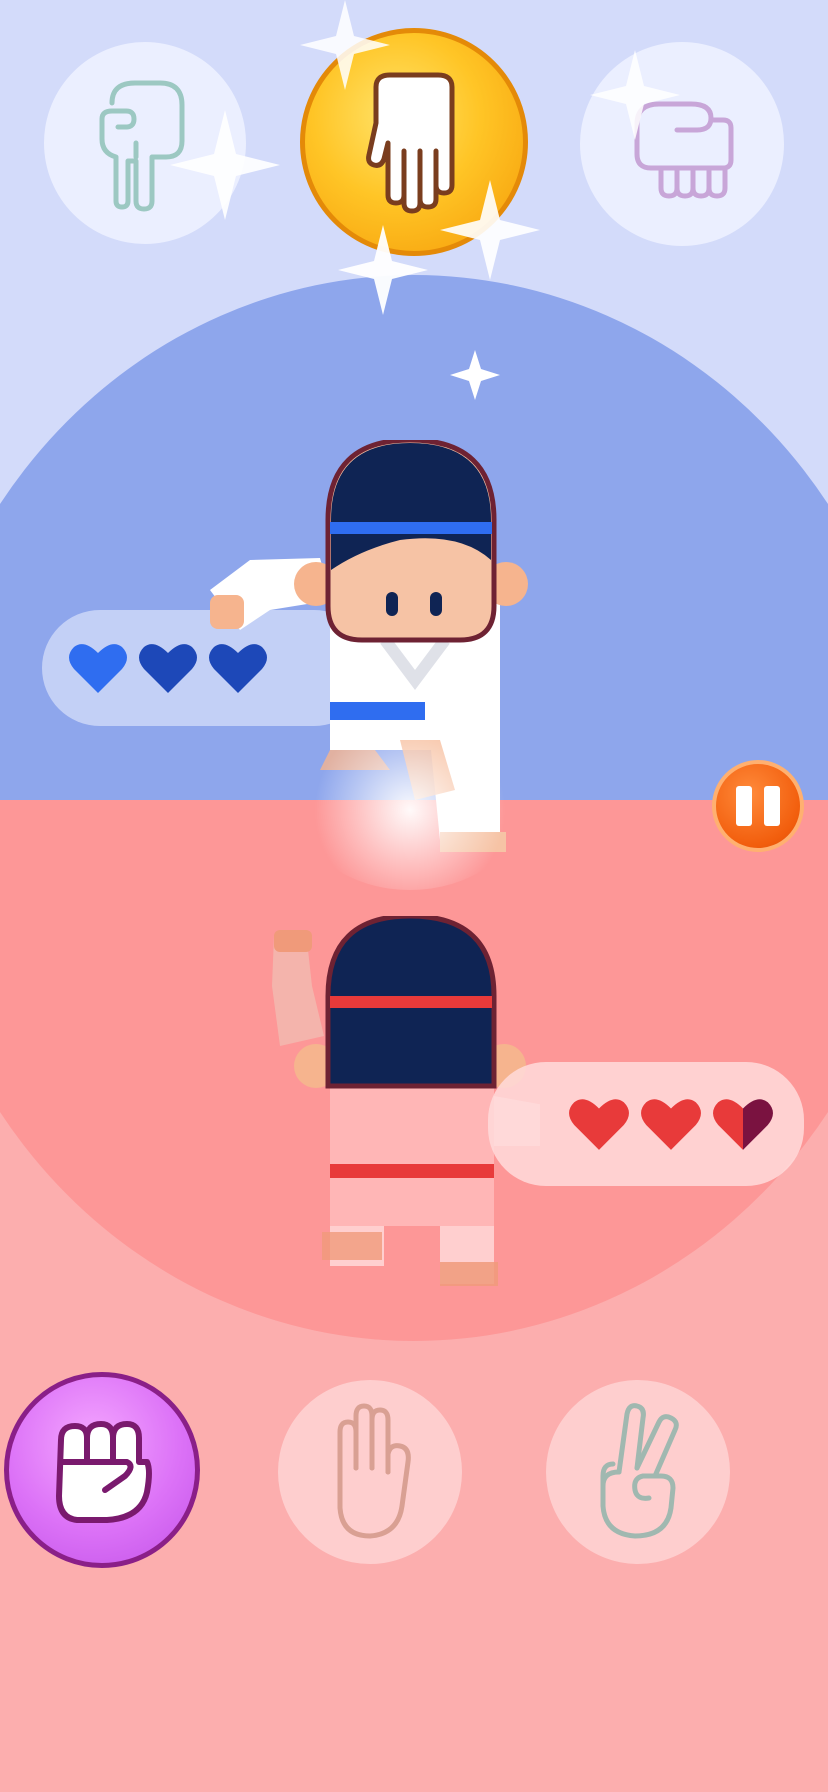 The width and height of the screenshot is (828, 1792). What do you see at coordinates (410, 810) in the screenshot?
I see `impact-glow` at bounding box center [410, 810].